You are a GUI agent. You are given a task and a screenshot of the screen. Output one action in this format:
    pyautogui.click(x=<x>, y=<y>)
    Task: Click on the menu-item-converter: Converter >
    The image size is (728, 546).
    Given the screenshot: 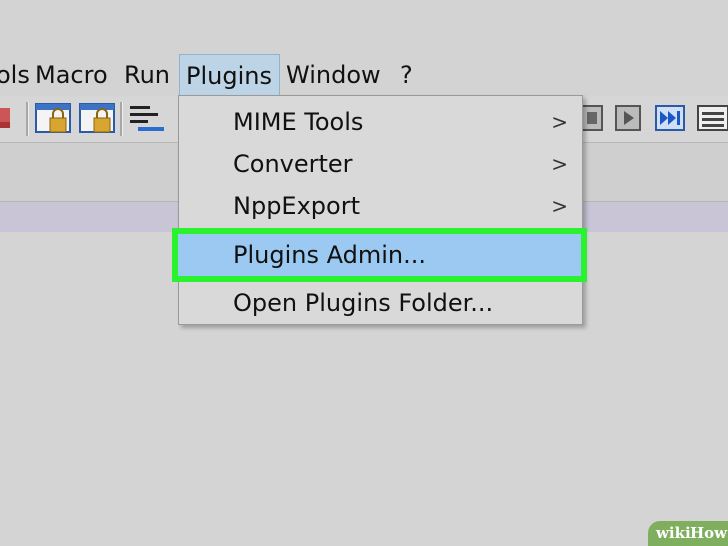 What is the action you would take?
    pyautogui.click(x=380, y=164)
    